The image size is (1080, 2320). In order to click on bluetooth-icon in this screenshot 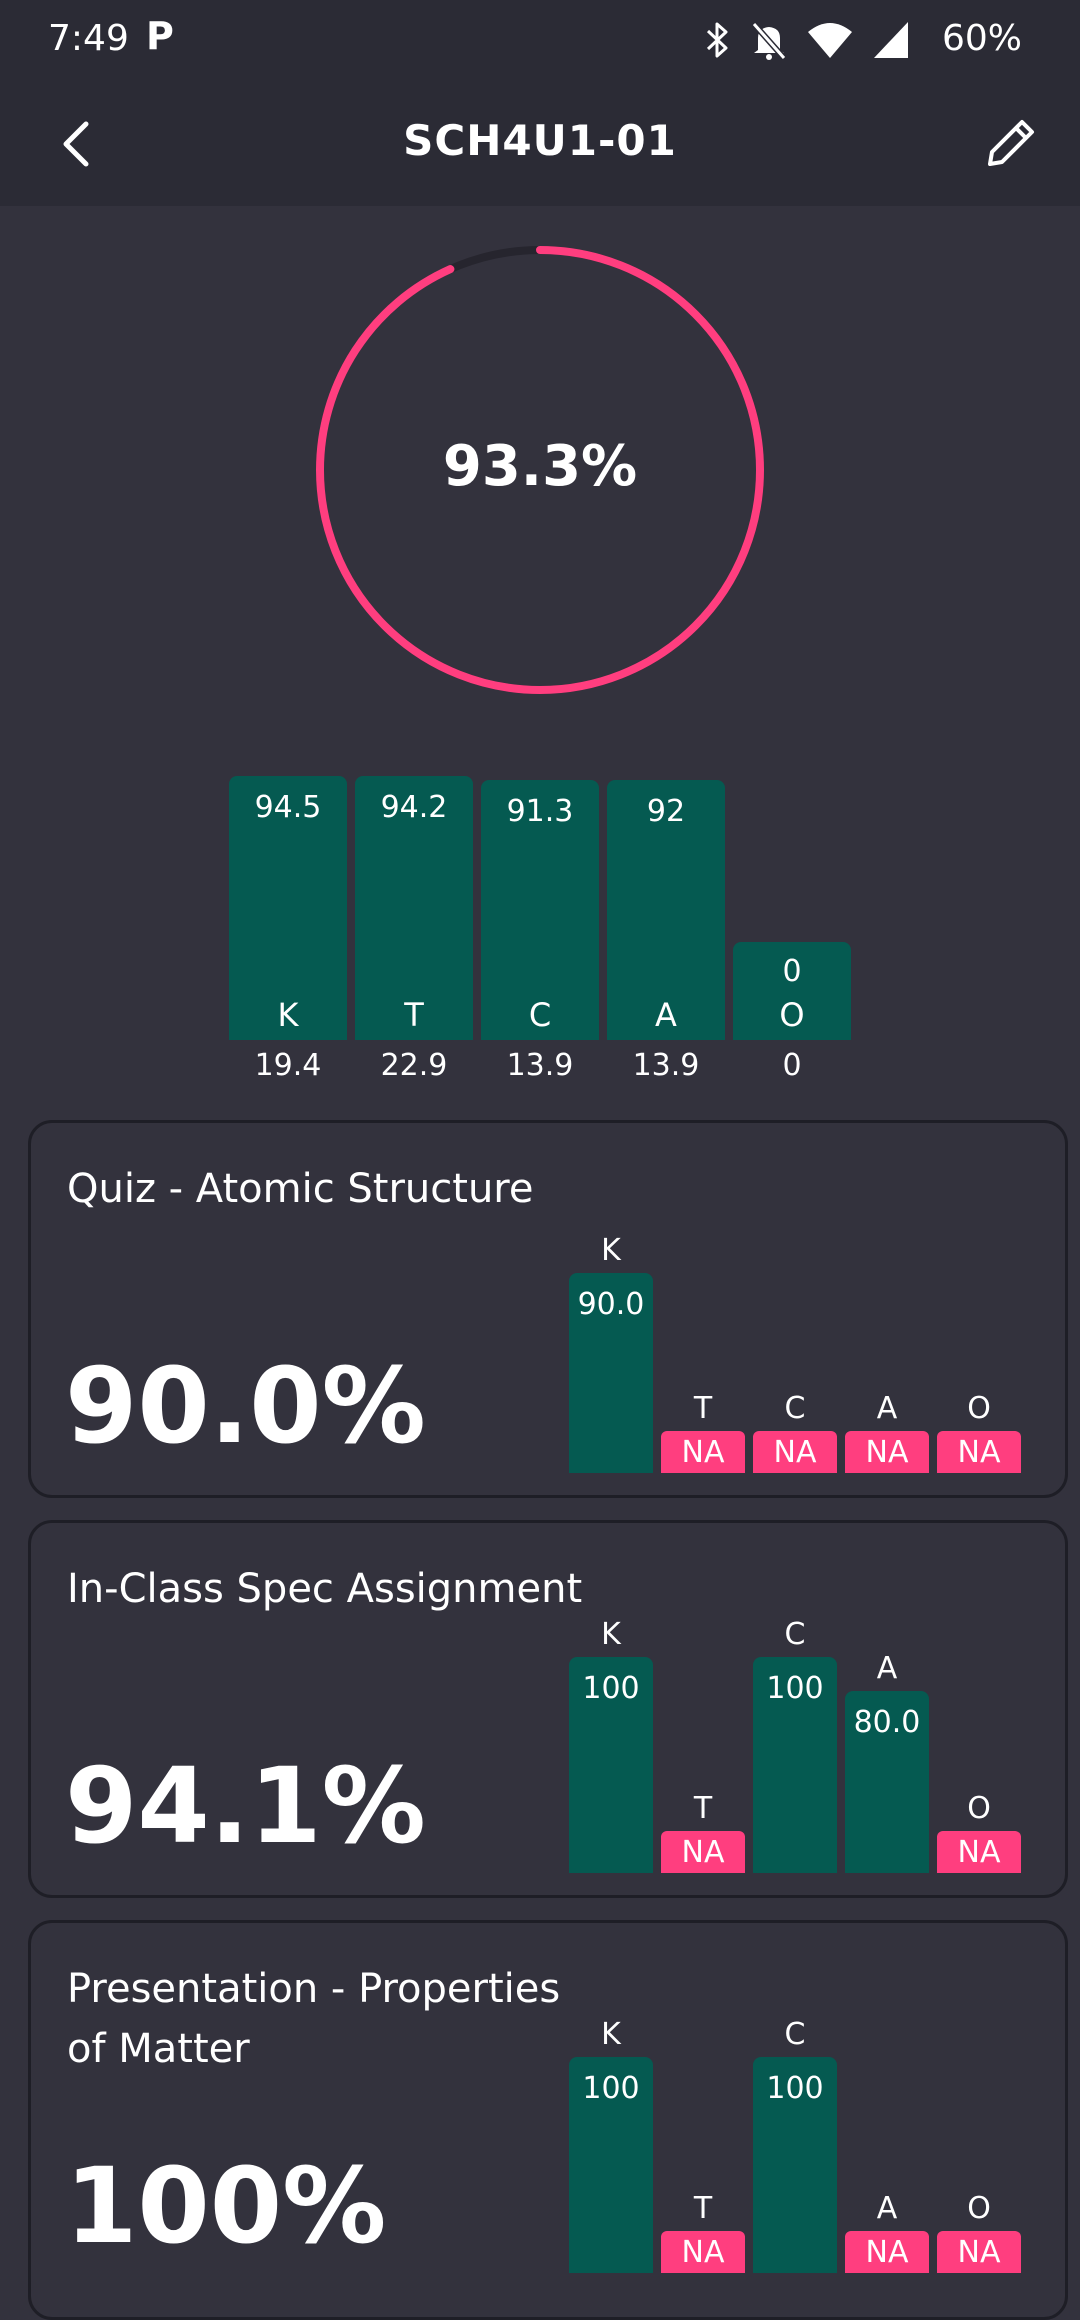, I will do `click(717, 40)`.